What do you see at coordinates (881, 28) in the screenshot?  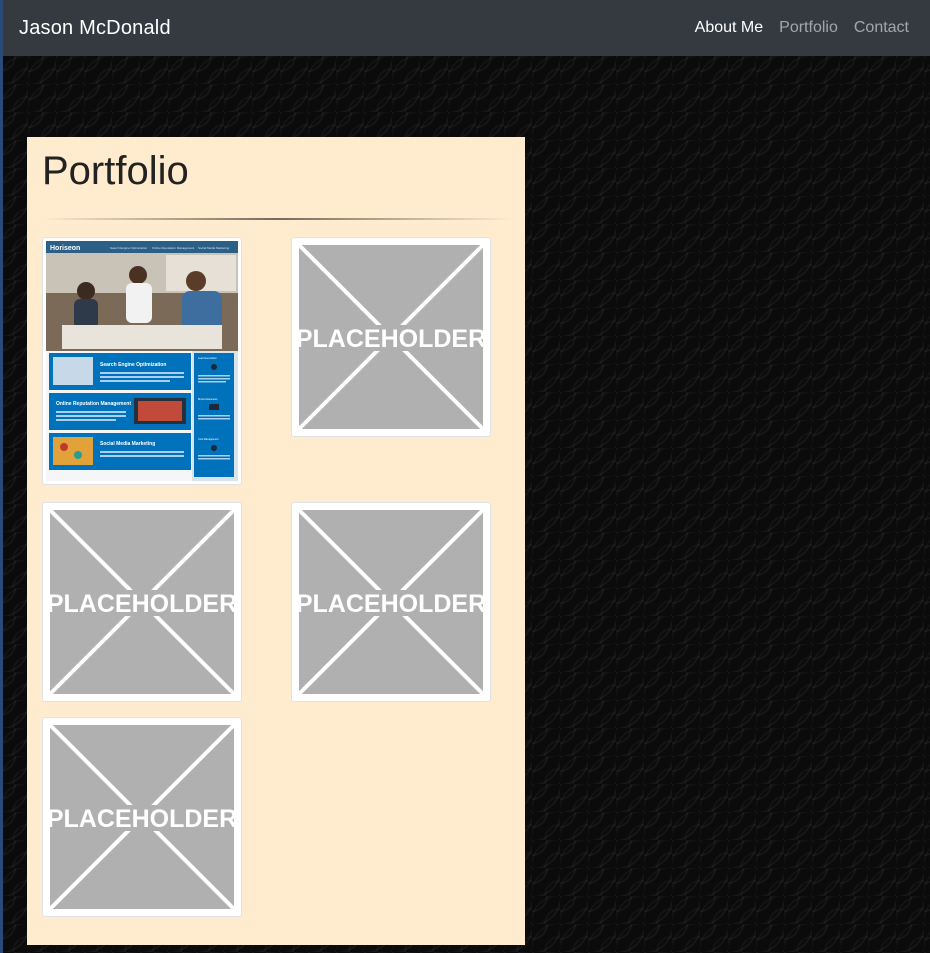 I see `nav-link-contact: Contact` at bounding box center [881, 28].